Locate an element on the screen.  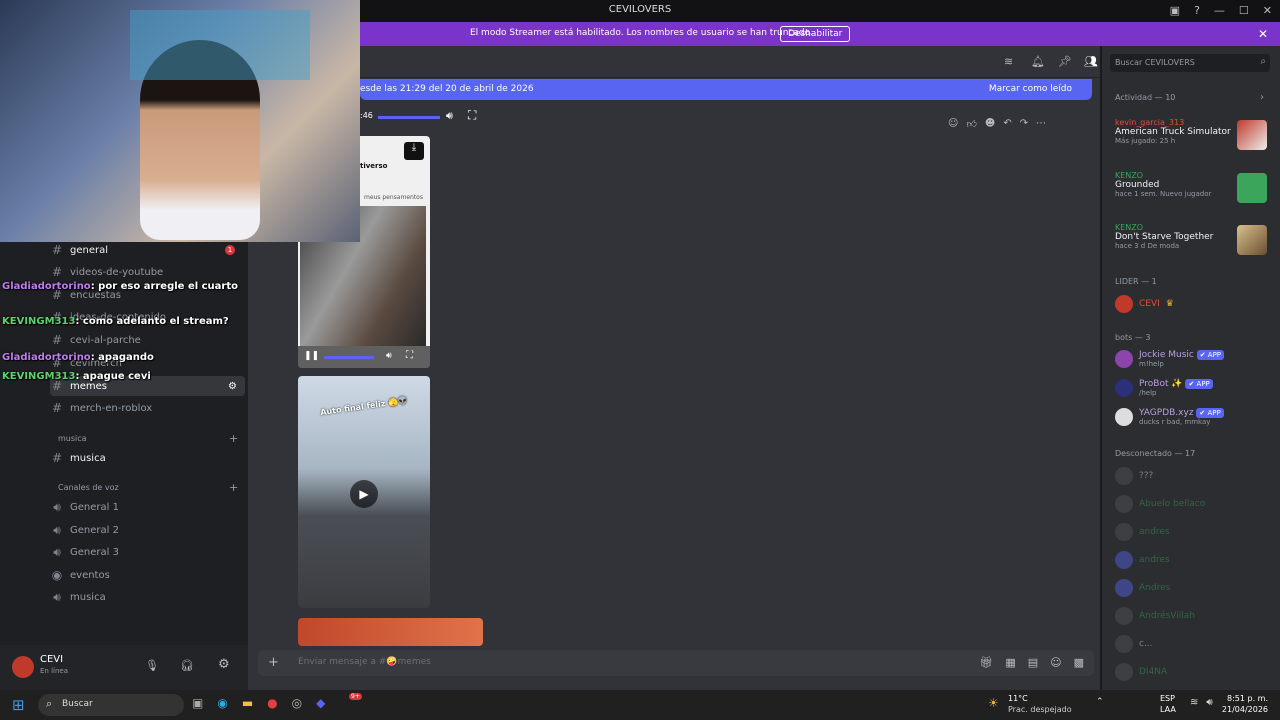
app-badge: ✔ APP is located at coordinates (1210, 355).